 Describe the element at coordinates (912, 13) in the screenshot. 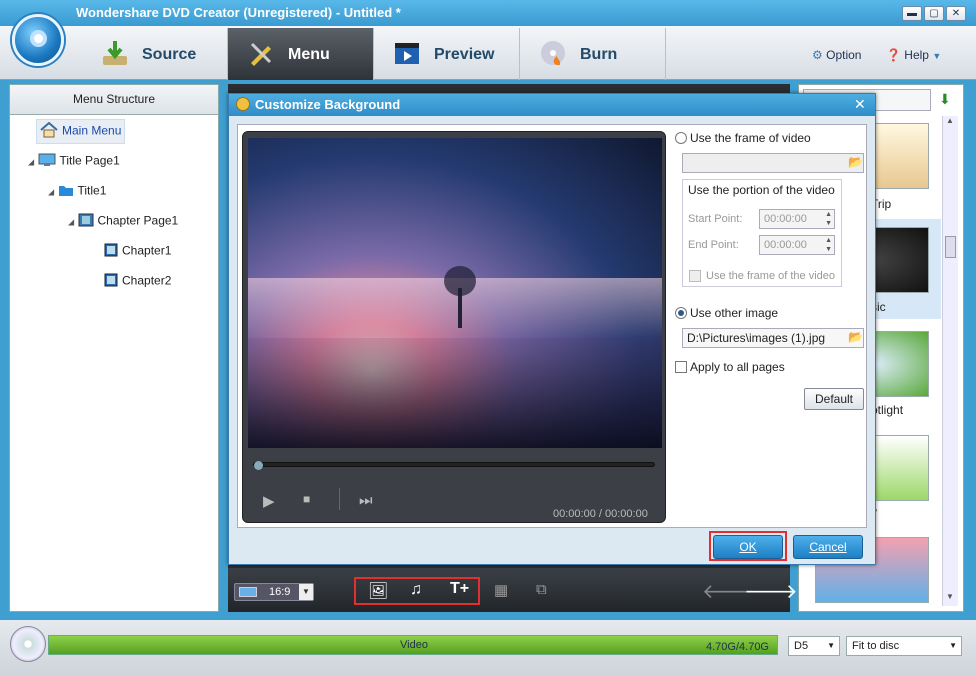

I see `minimize-button: ▬` at that location.